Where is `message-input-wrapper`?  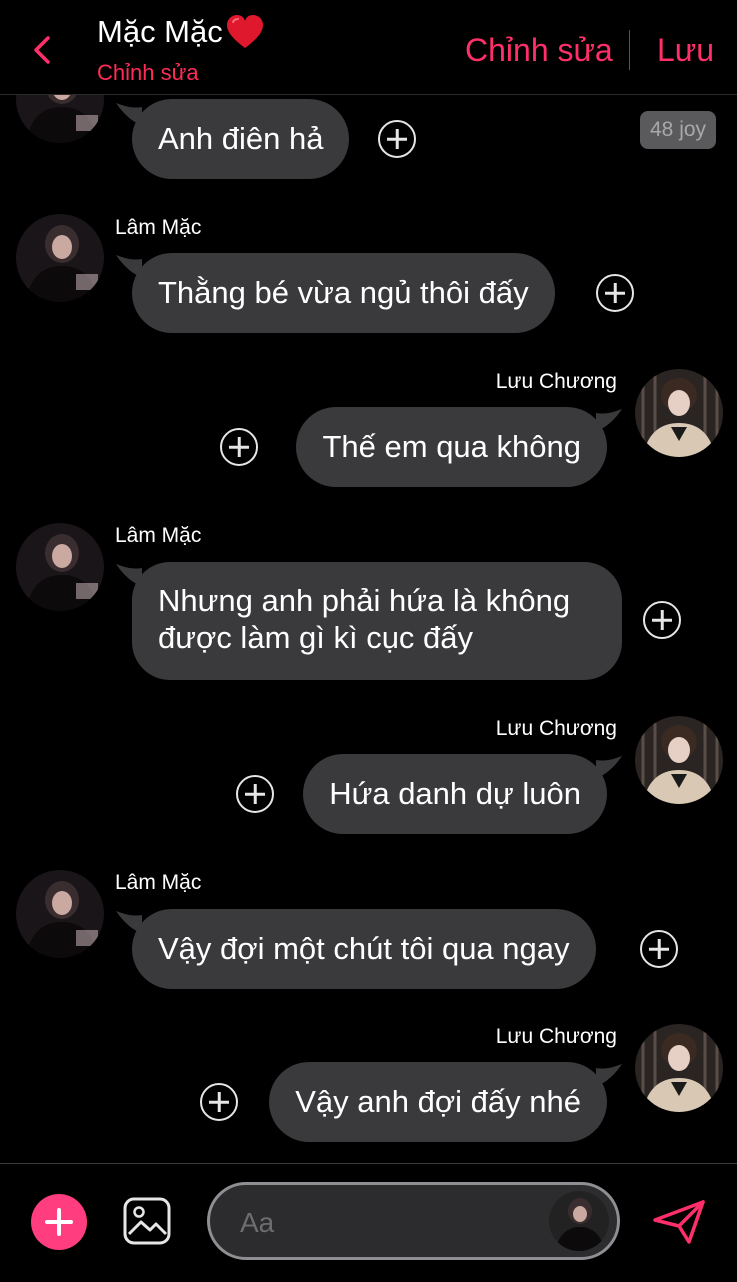 message-input-wrapper is located at coordinates (413, 1221).